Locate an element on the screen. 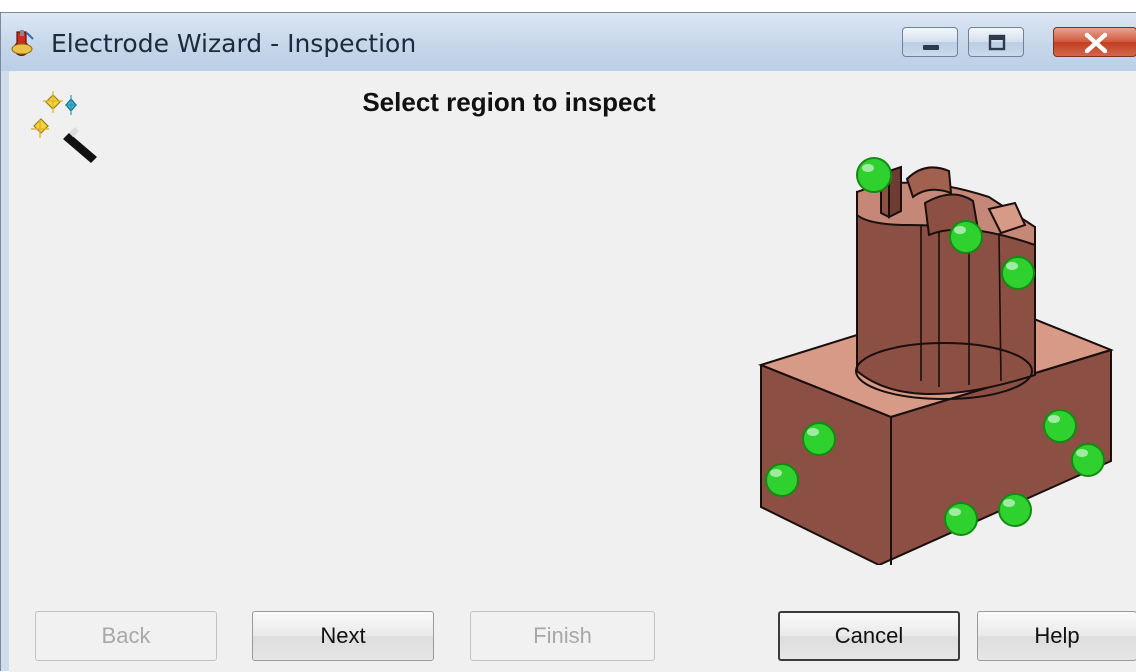 This screenshot has height=672, width=1136. maximize-button is located at coordinates (996, 42).